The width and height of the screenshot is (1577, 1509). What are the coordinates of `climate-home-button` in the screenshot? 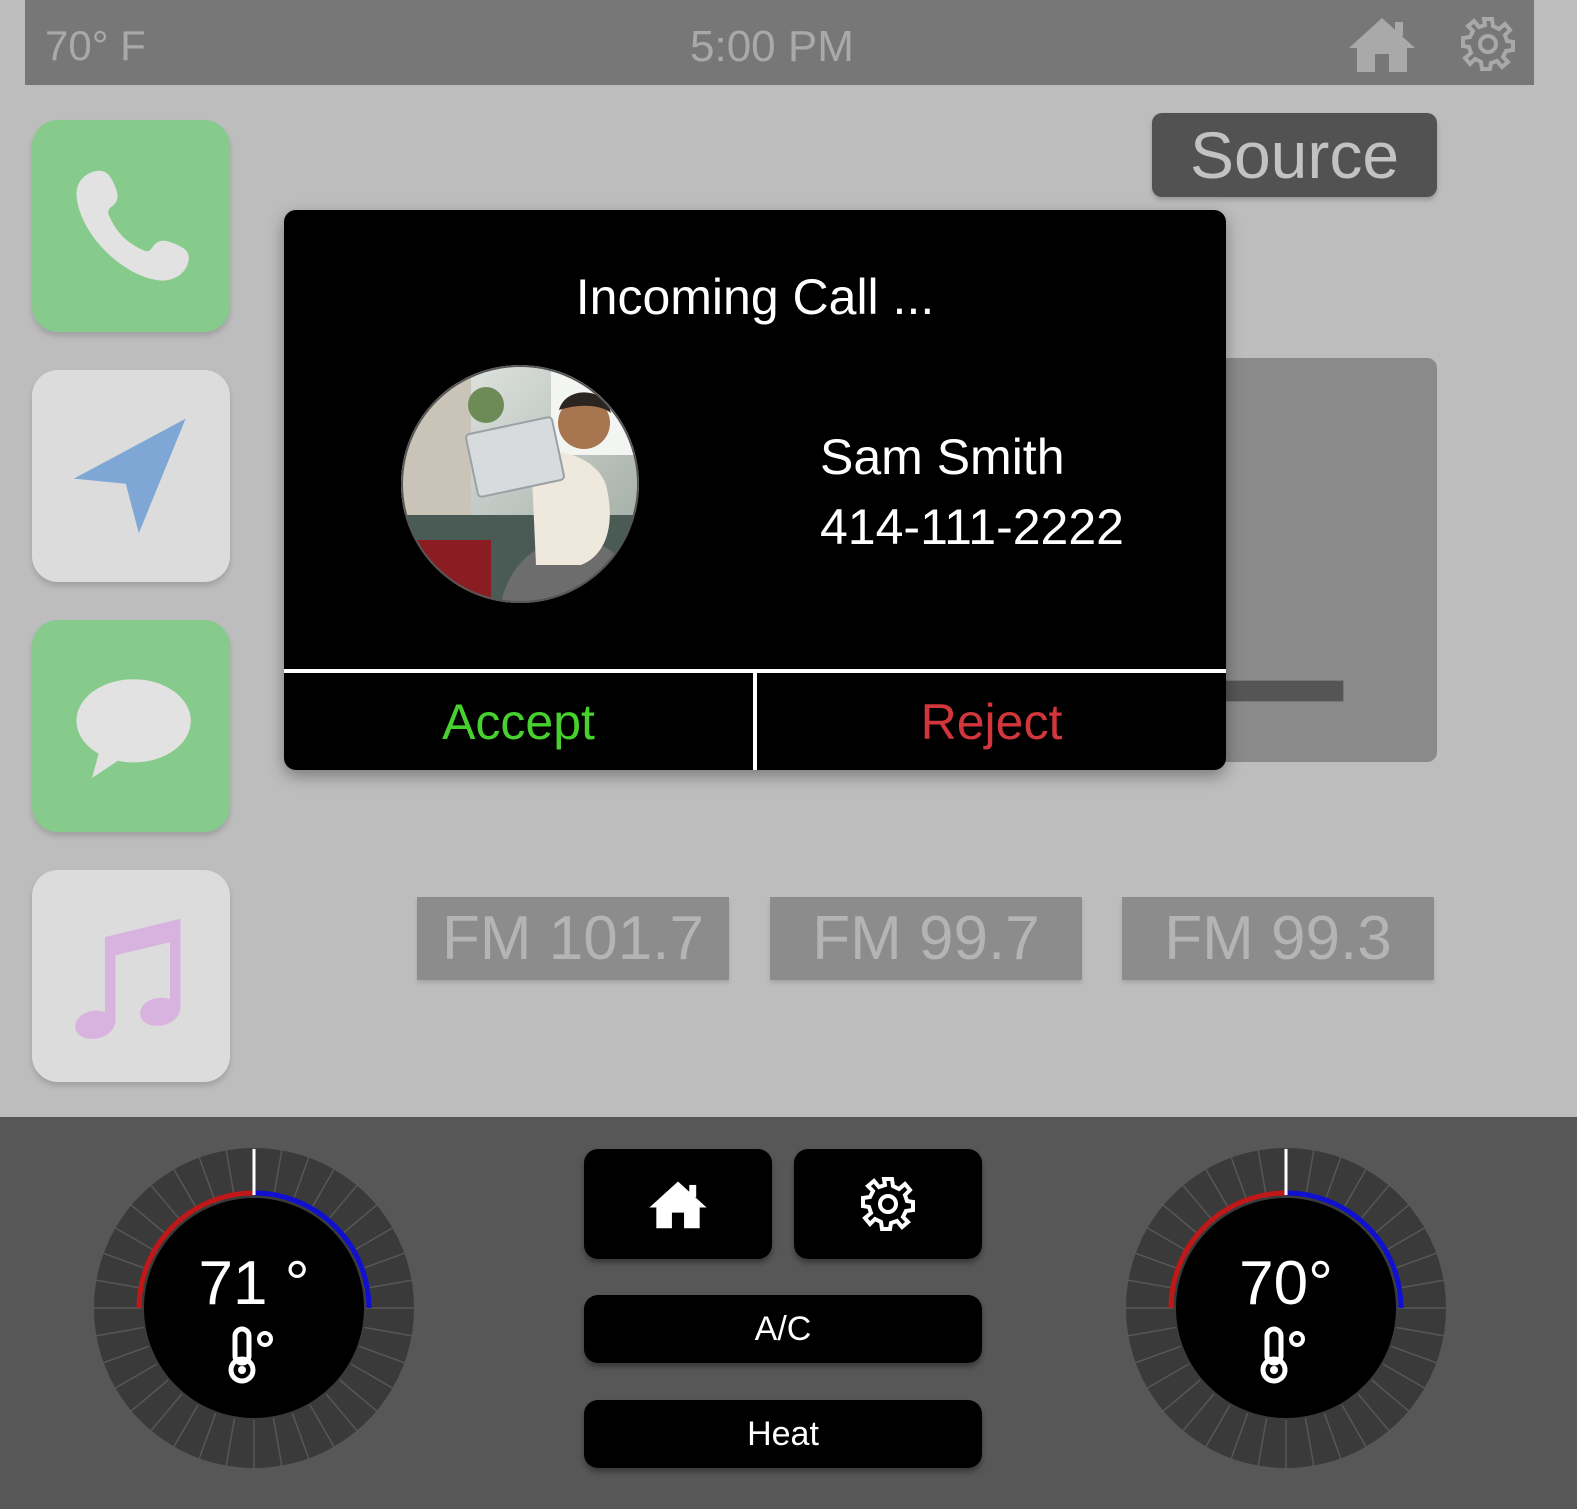 It's located at (678, 1204).